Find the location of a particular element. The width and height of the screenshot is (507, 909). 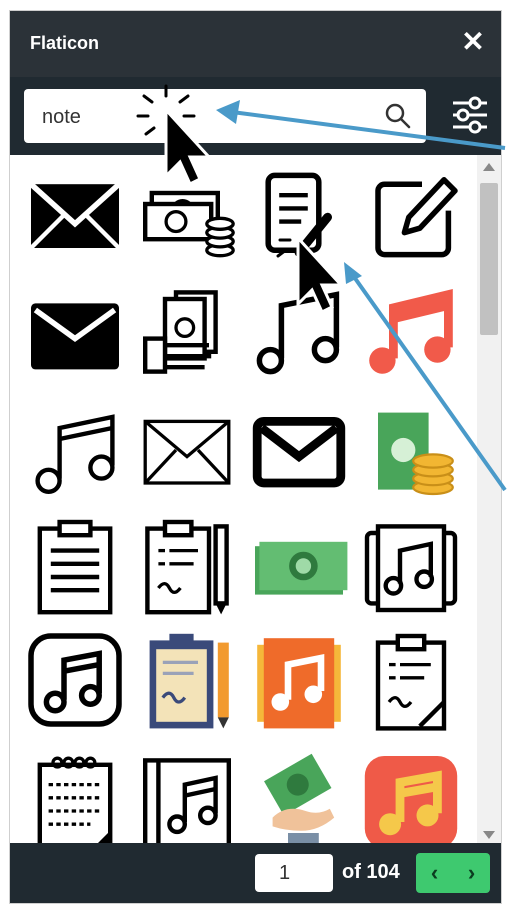

music-album-icon is located at coordinates (411, 566).